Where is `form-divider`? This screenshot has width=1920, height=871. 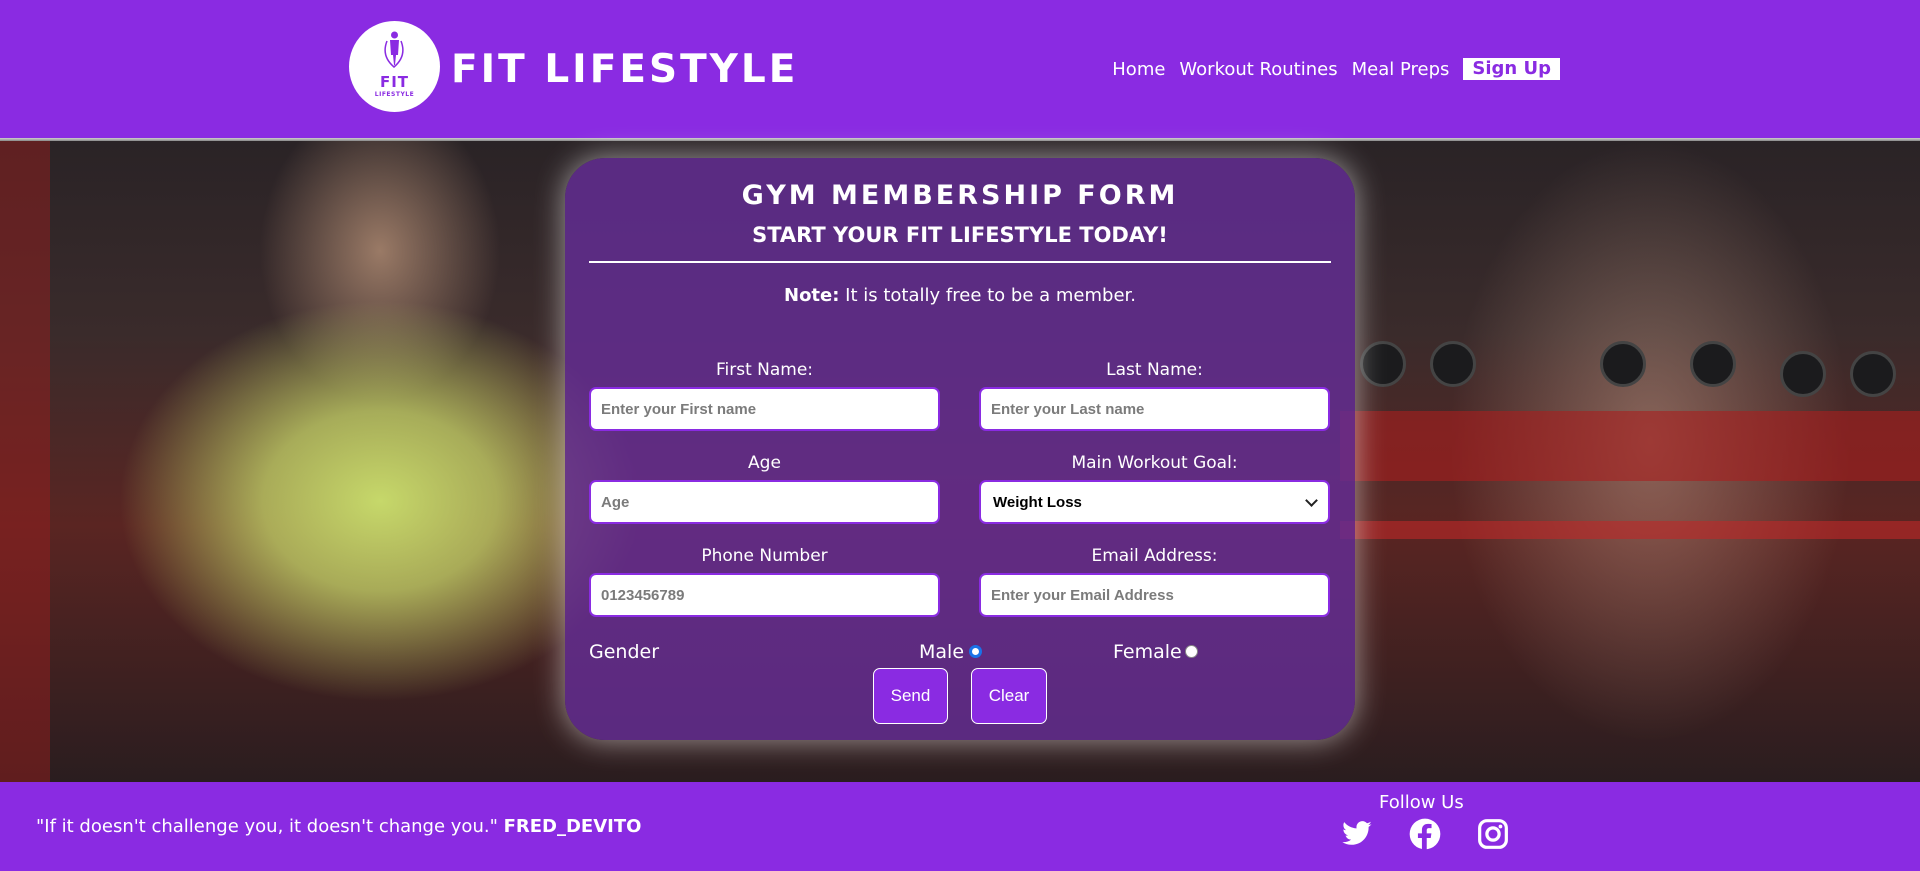 form-divider is located at coordinates (960, 262).